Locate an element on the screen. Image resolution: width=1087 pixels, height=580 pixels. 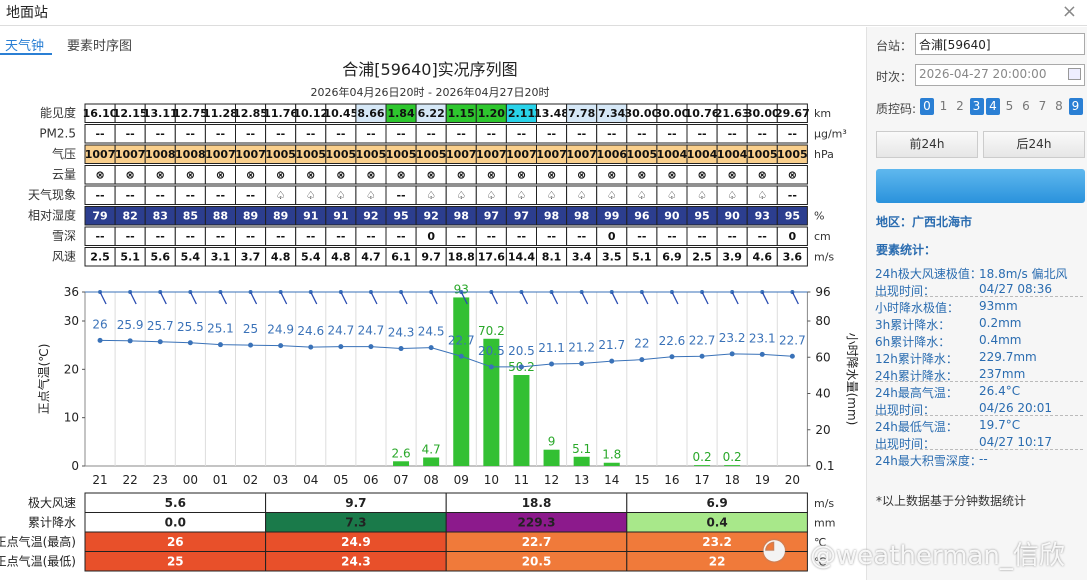
qc-code-9: 9 is located at coordinates (1075, 106).